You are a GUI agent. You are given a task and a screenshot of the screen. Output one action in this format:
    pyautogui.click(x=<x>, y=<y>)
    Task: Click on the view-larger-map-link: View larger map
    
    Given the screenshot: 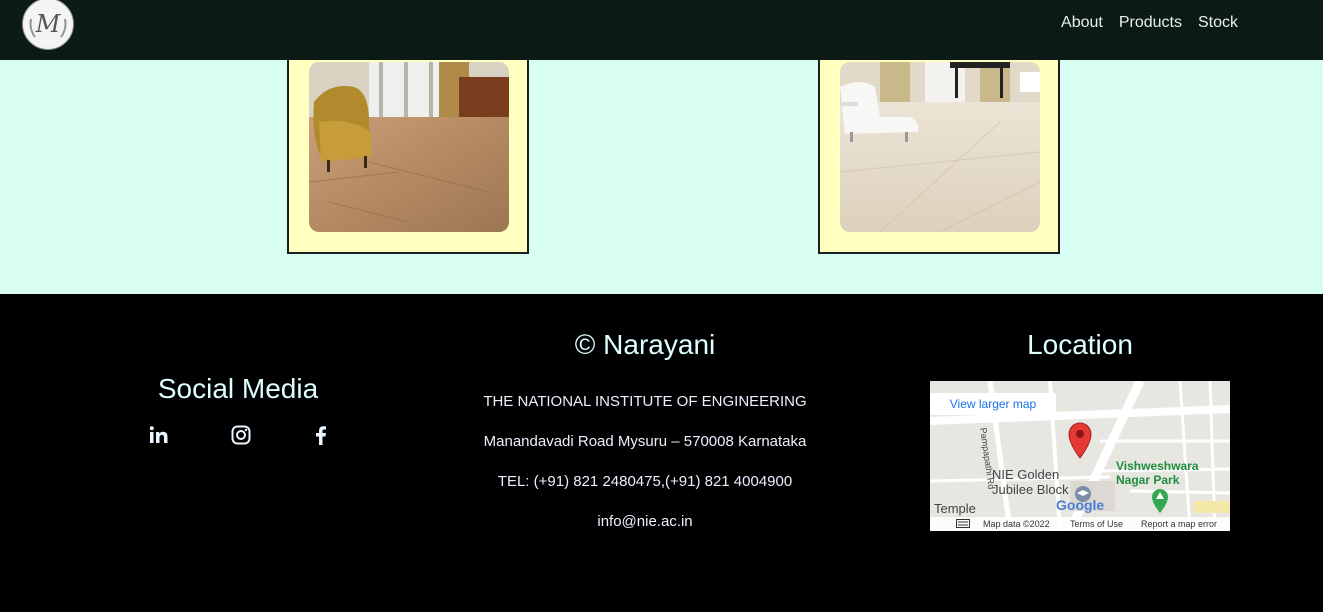 What is the action you would take?
    pyautogui.click(x=993, y=404)
    